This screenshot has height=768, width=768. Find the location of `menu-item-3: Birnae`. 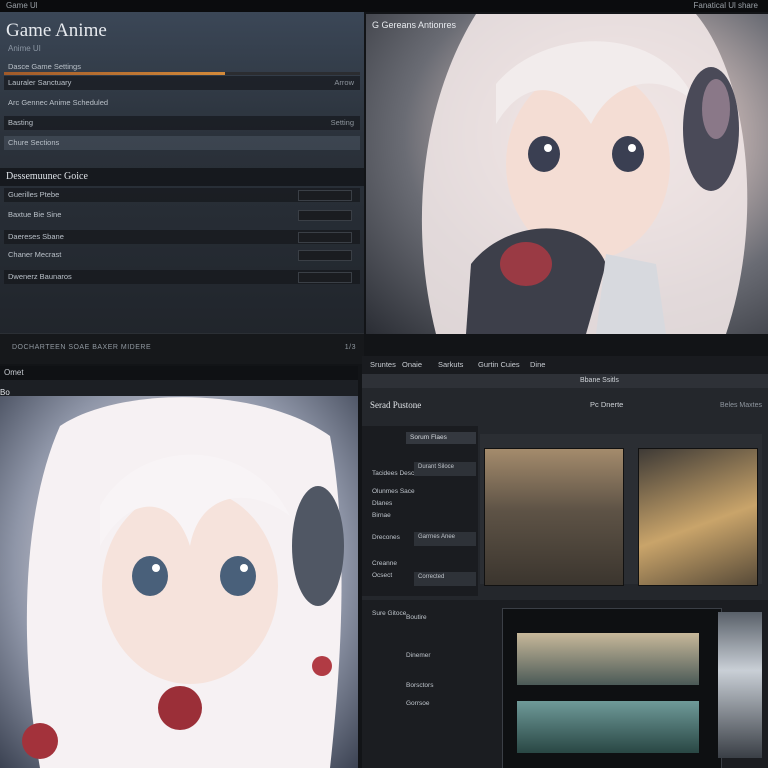

menu-item-3: Birnae is located at coordinates (381, 515).